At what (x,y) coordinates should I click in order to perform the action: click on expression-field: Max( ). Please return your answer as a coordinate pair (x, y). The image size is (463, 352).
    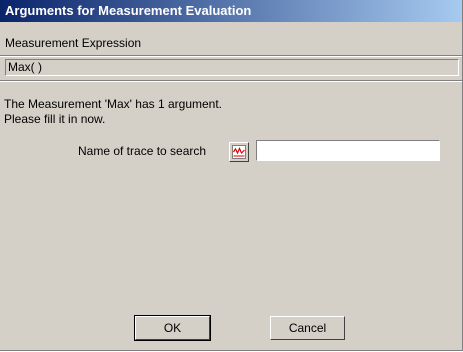
    Looking at the image, I should click on (232, 67).